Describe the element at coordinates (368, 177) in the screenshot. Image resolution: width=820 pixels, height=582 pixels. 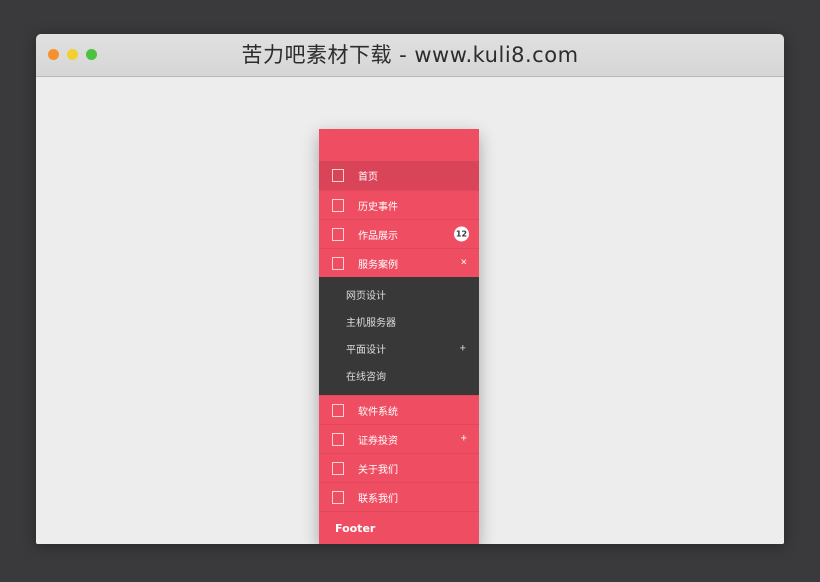
I see `menu-item-label: 首页` at that location.